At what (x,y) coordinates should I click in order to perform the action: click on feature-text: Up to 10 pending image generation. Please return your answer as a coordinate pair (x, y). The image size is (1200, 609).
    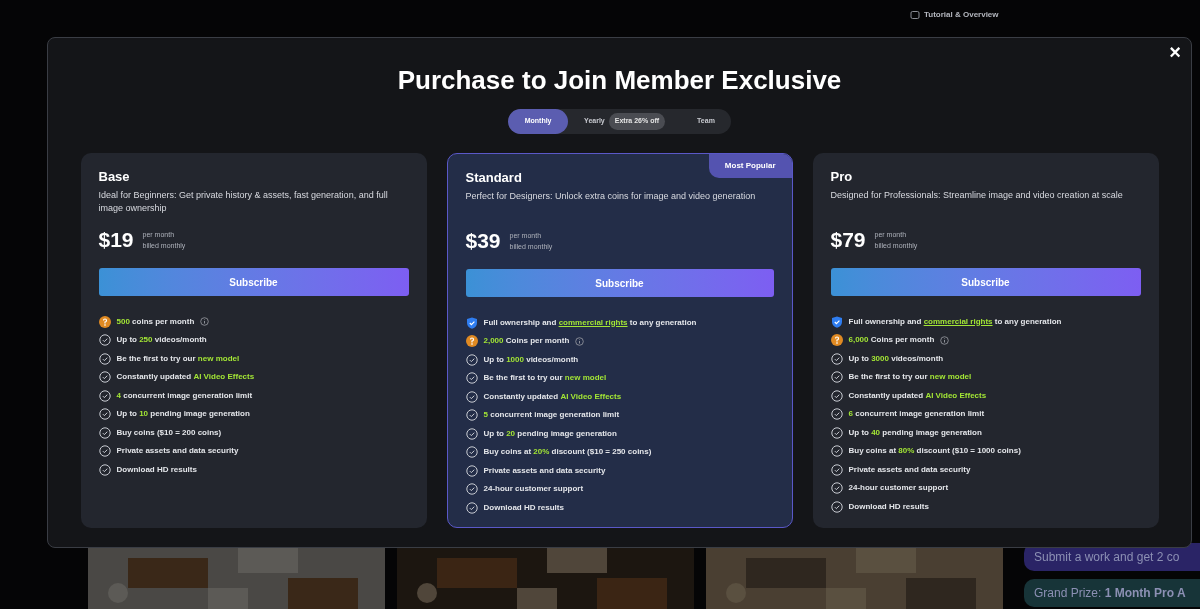
    Looking at the image, I should click on (183, 414).